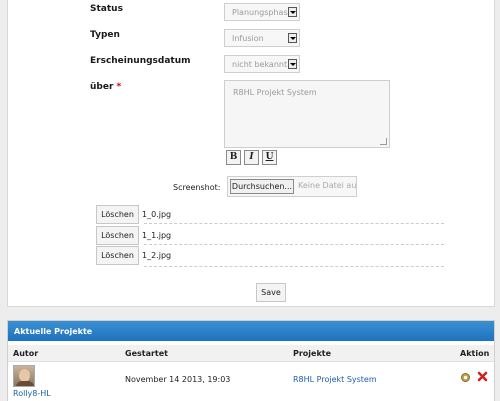 The width and height of the screenshot is (500, 401). Describe the element at coordinates (140, 61) in the screenshot. I see `date-label: Erscheinungsdatum` at that location.